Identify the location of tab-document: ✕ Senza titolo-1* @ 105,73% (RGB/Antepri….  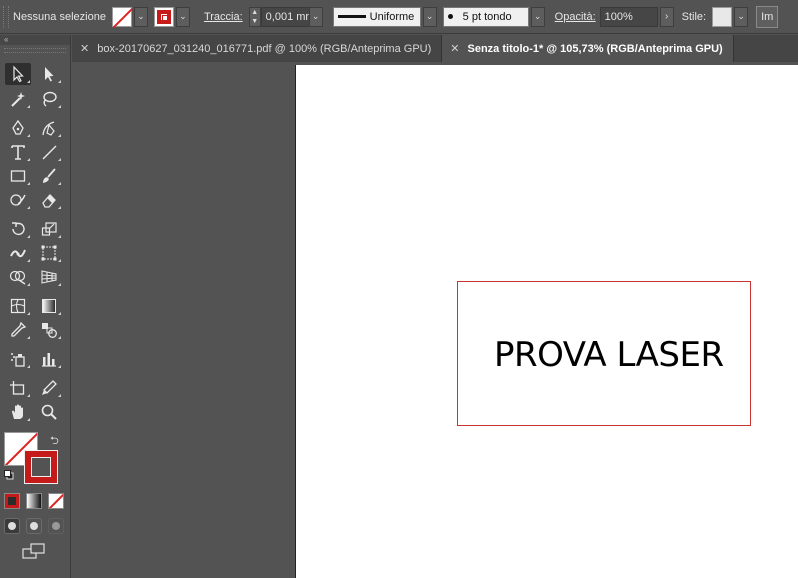
(588, 48).